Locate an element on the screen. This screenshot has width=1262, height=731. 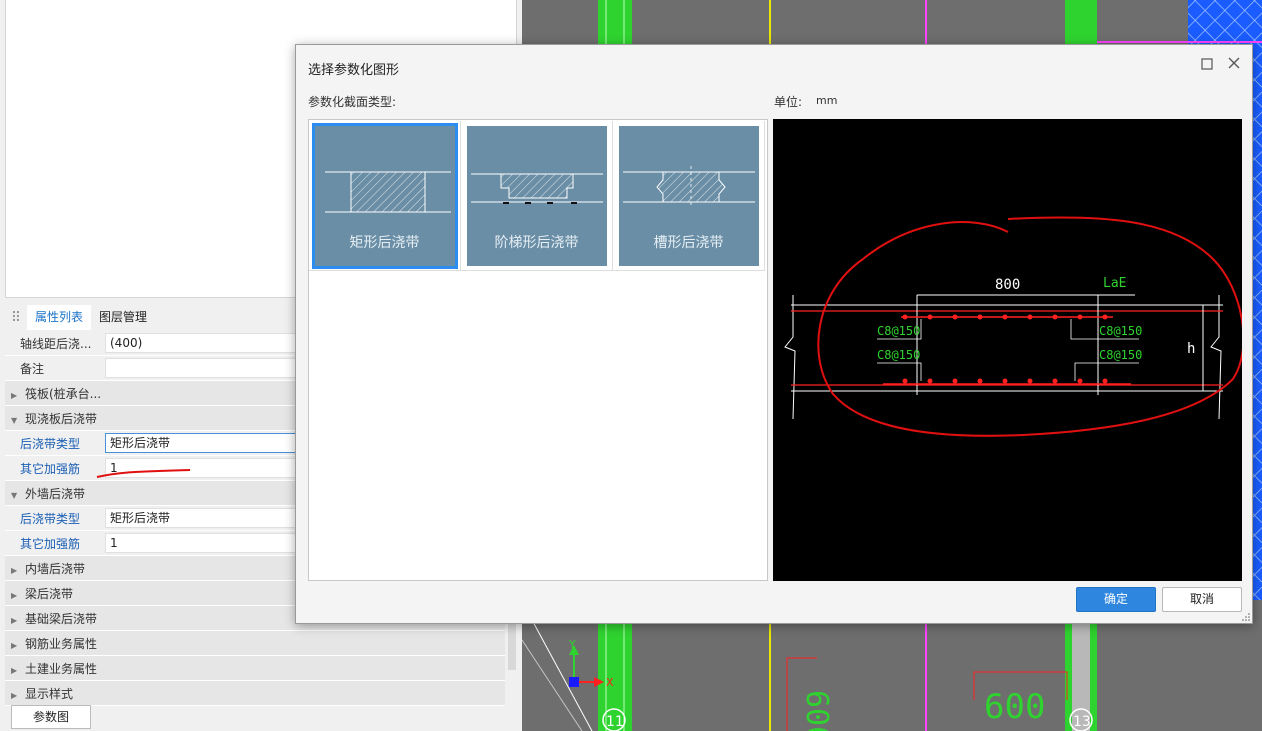
ucs-origin-icon is located at coordinates (574, 682).